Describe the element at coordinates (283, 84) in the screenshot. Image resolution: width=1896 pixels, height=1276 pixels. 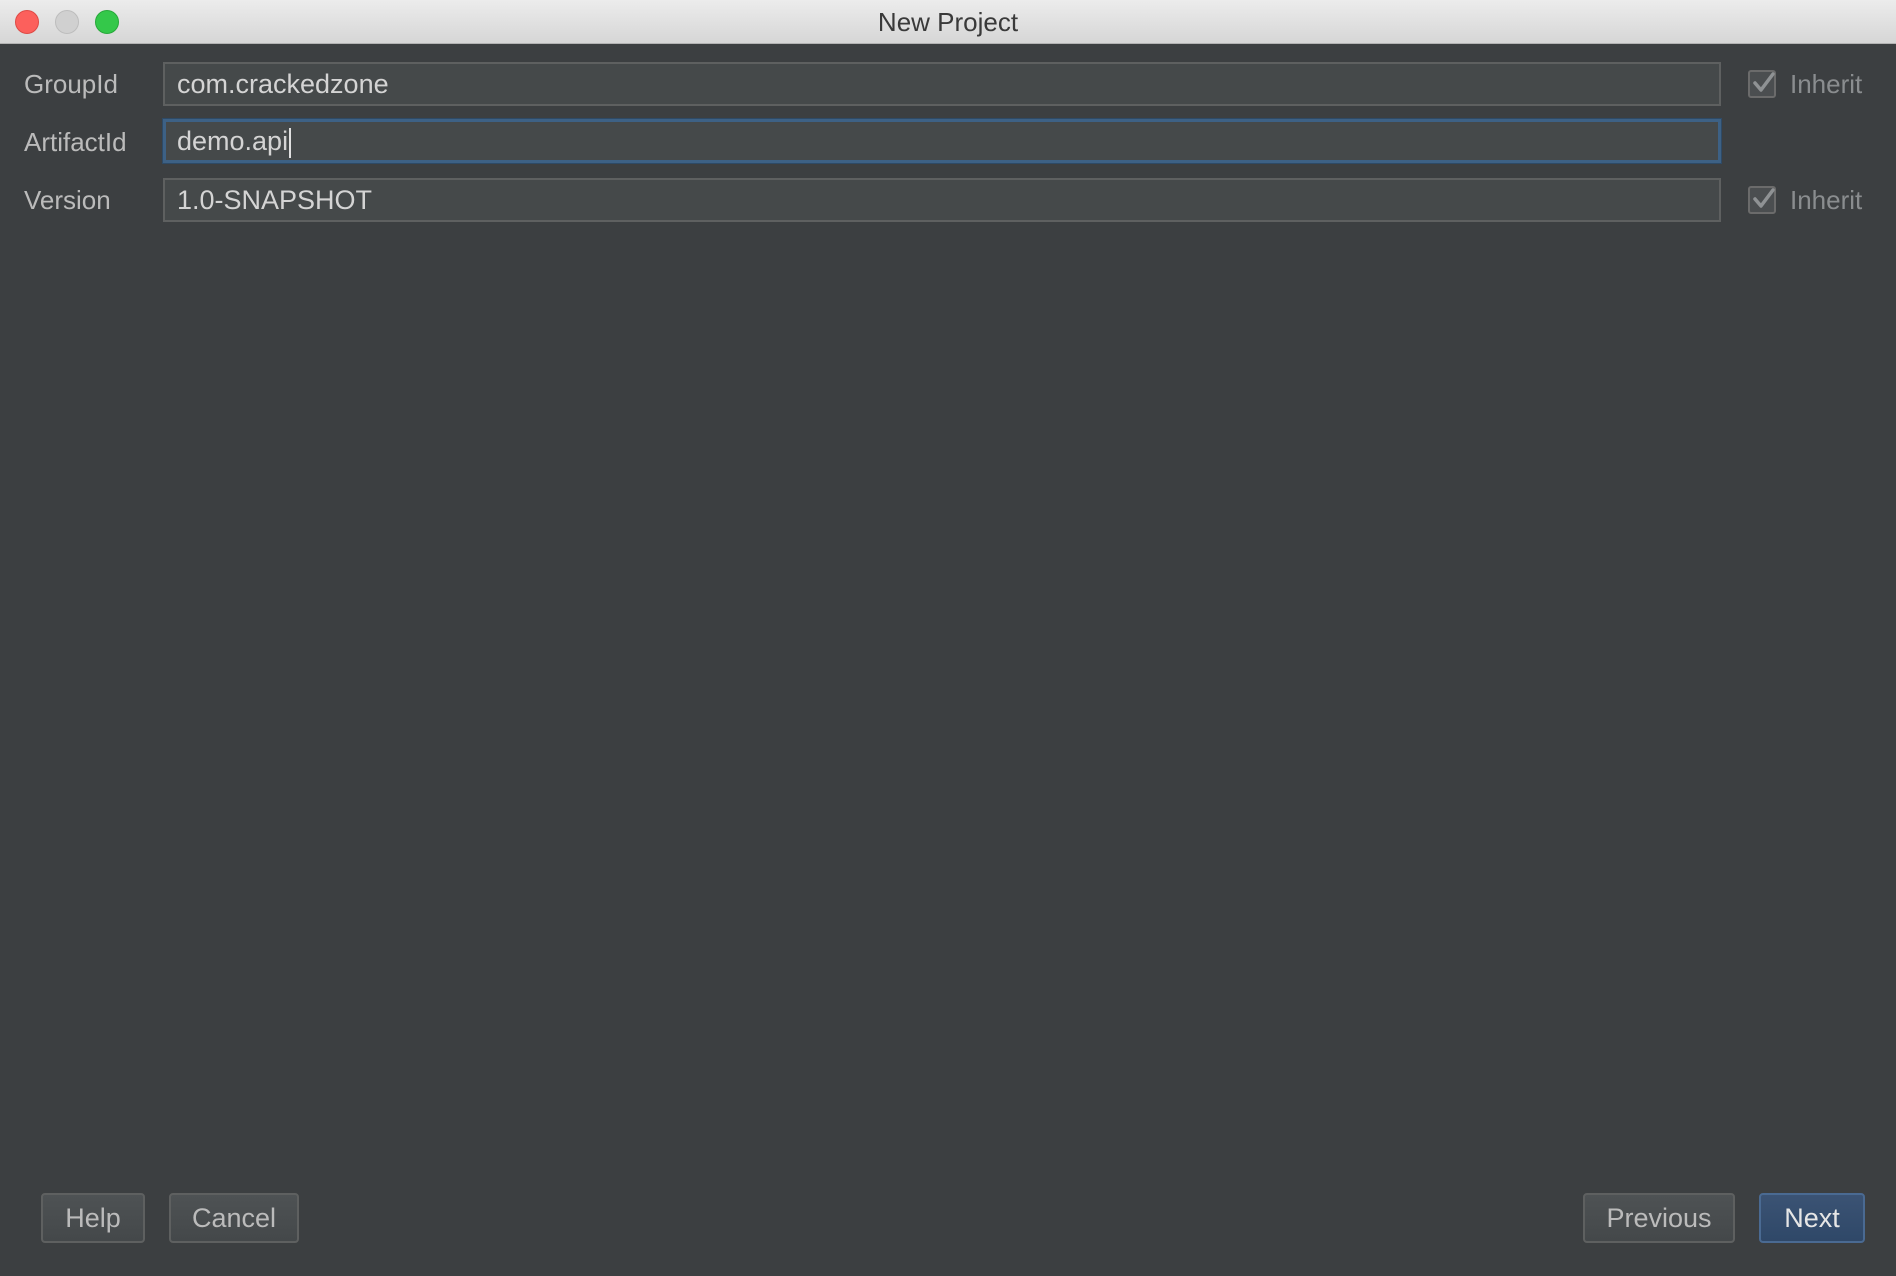
I see `group-id-value: com.crackedzone` at that location.